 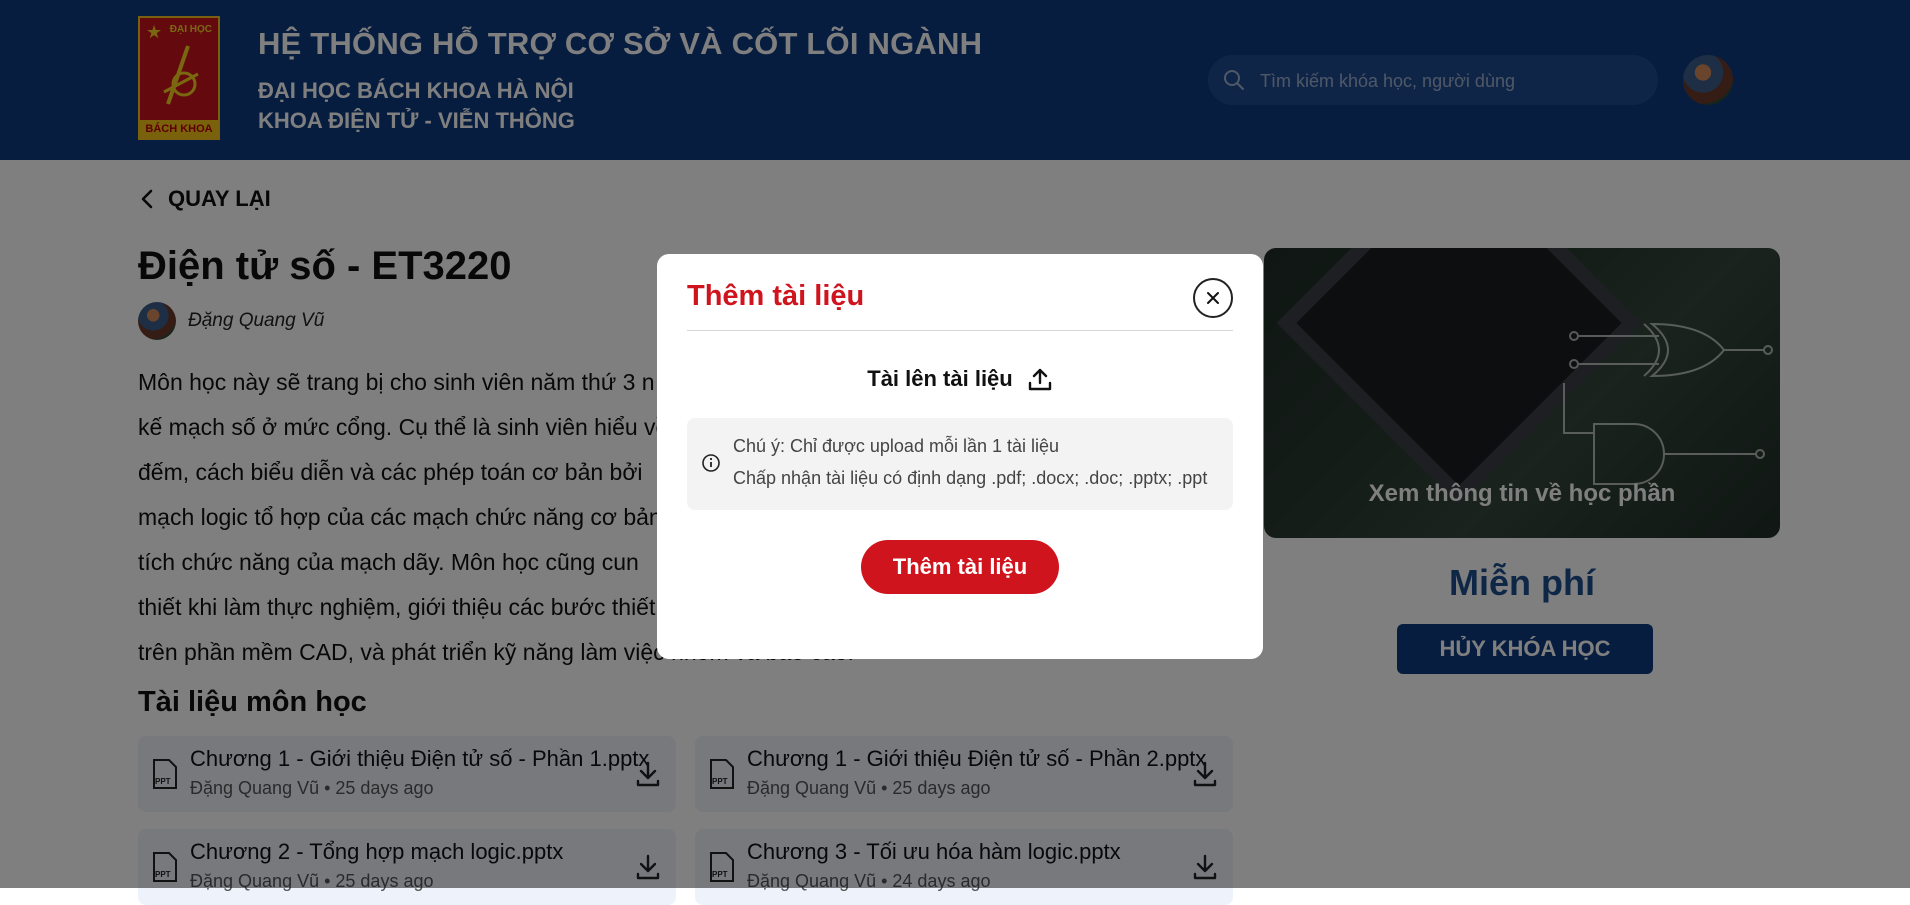 I want to click on upload-label: Tài lên tài liệu, so click(x=940, y=378).